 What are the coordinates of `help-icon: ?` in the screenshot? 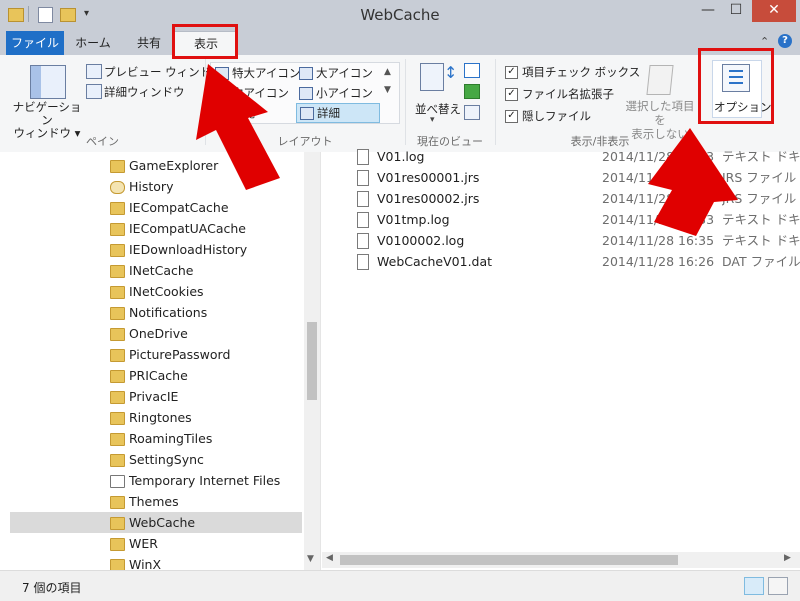 It's located at (785, 41).